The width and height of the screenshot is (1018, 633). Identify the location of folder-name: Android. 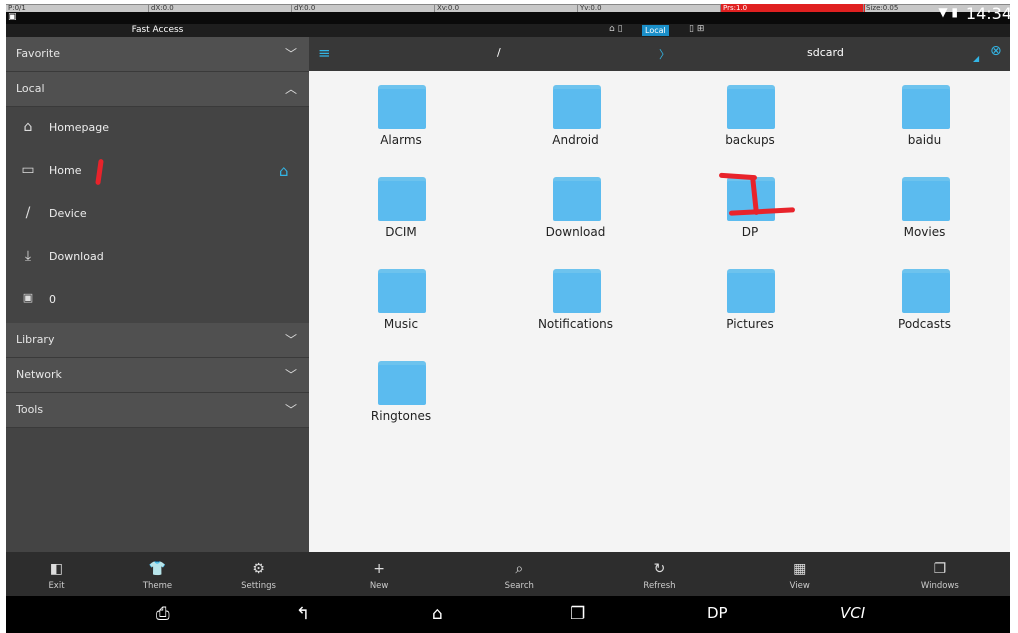
(575, 140).